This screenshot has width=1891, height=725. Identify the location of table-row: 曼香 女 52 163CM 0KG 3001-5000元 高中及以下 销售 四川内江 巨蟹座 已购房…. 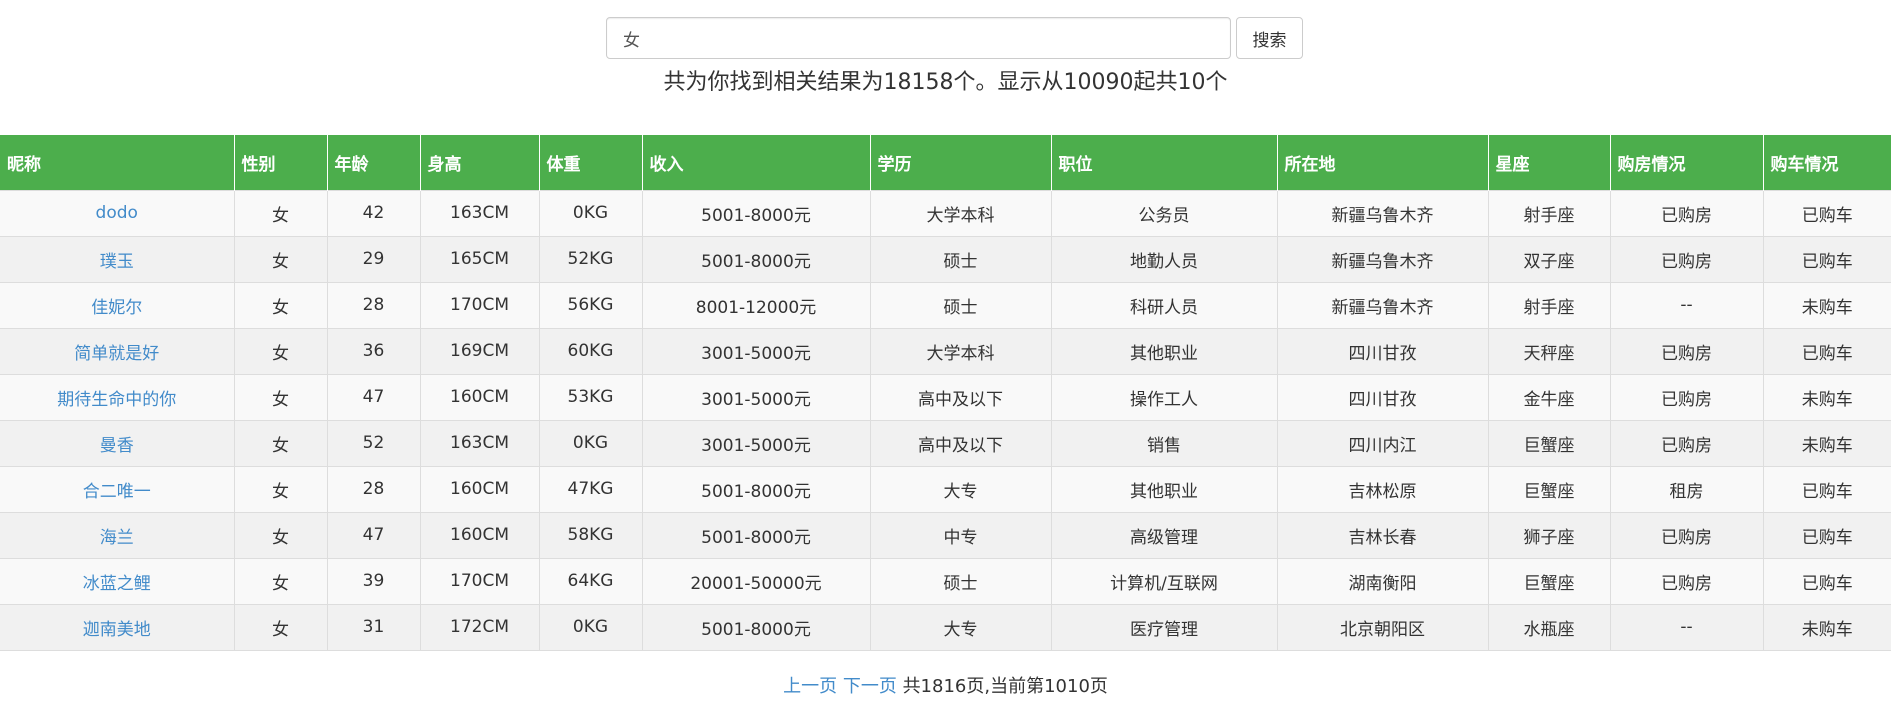
(945, 442).